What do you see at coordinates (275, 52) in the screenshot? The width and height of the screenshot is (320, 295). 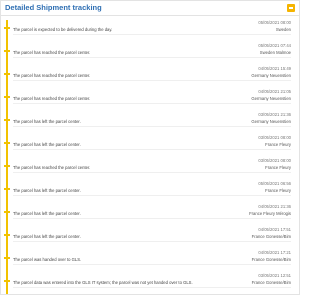 I see `event-location: Sweden Malmoe` at bounding box center [275, 52].